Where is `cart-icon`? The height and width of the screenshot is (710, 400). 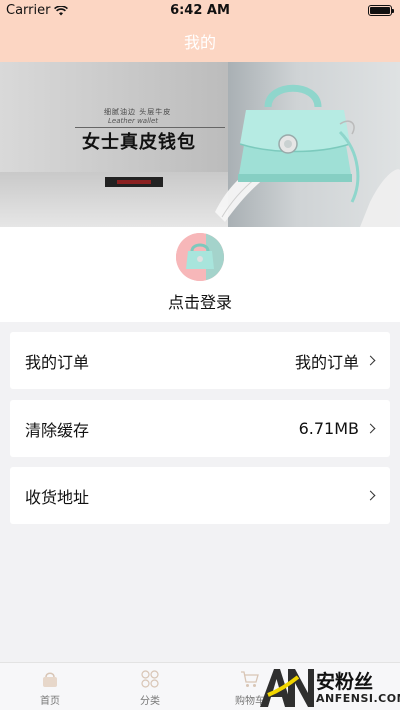 cart-icon is located at coordinates (250, 679).